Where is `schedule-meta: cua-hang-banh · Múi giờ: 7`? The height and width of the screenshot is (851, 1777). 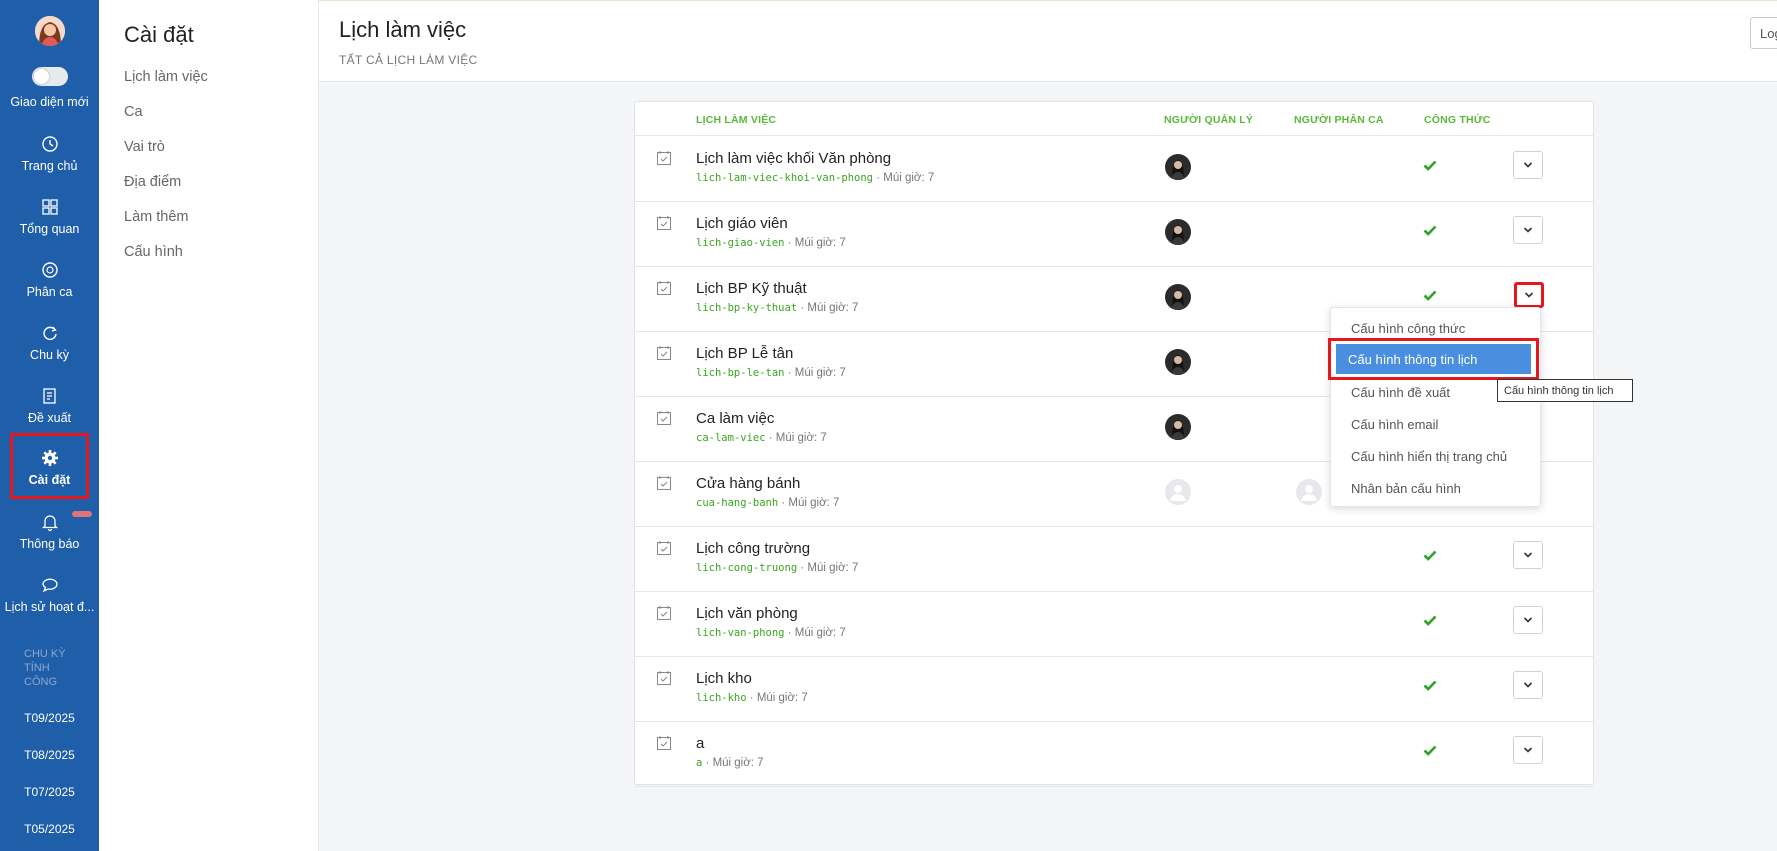 schedule-meta: cua-hang-banh · Múi giờ: 7 is located at coordinates (768, 503).